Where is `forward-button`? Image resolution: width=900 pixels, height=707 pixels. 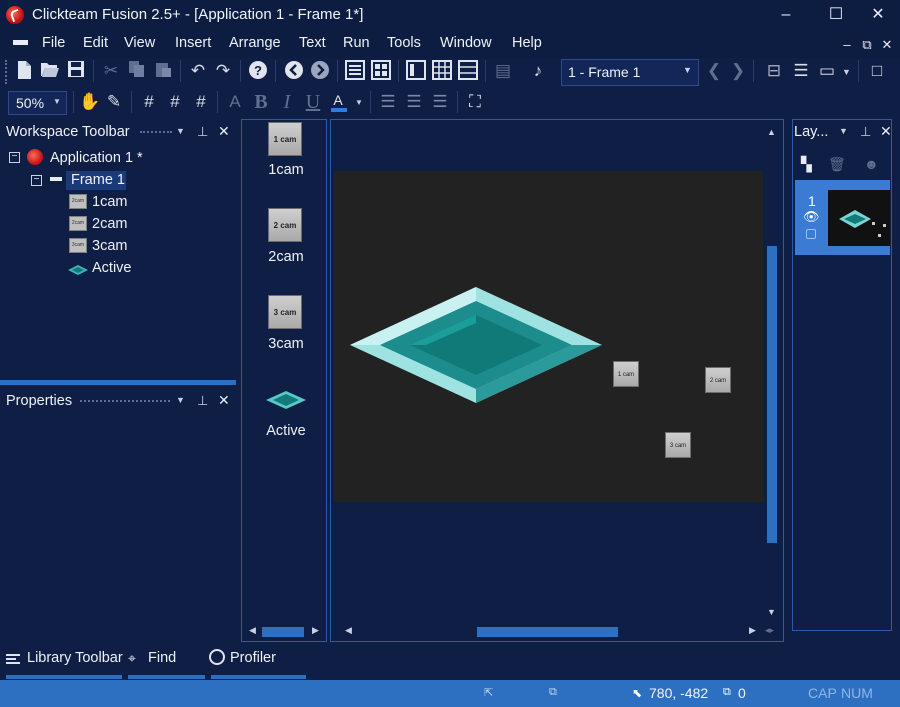
forward-button is located at coordinates (320, 71).